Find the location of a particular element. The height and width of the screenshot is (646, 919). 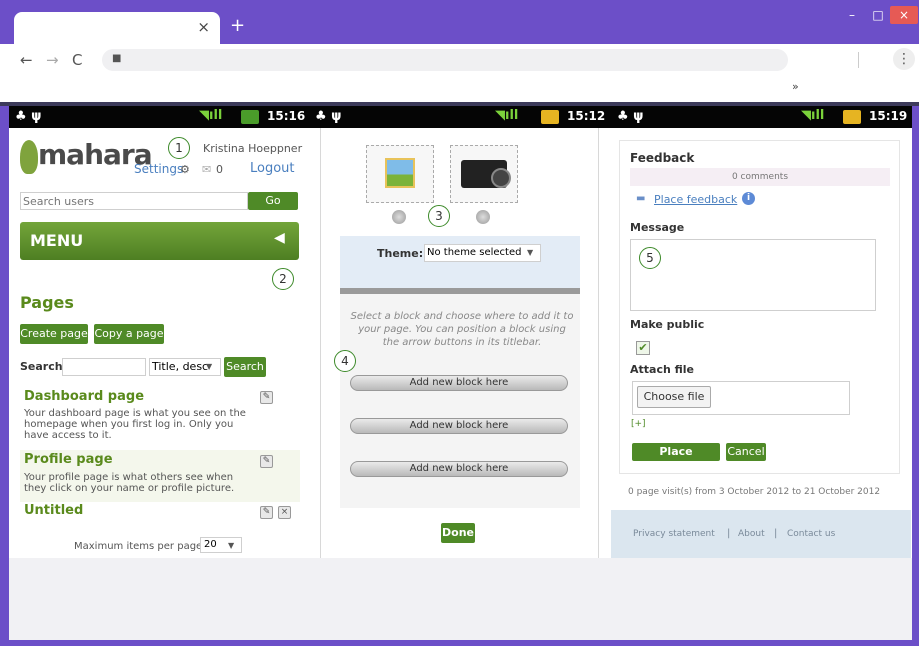

chevron-left-icon: ◀ is located at coordinates (279, 238).